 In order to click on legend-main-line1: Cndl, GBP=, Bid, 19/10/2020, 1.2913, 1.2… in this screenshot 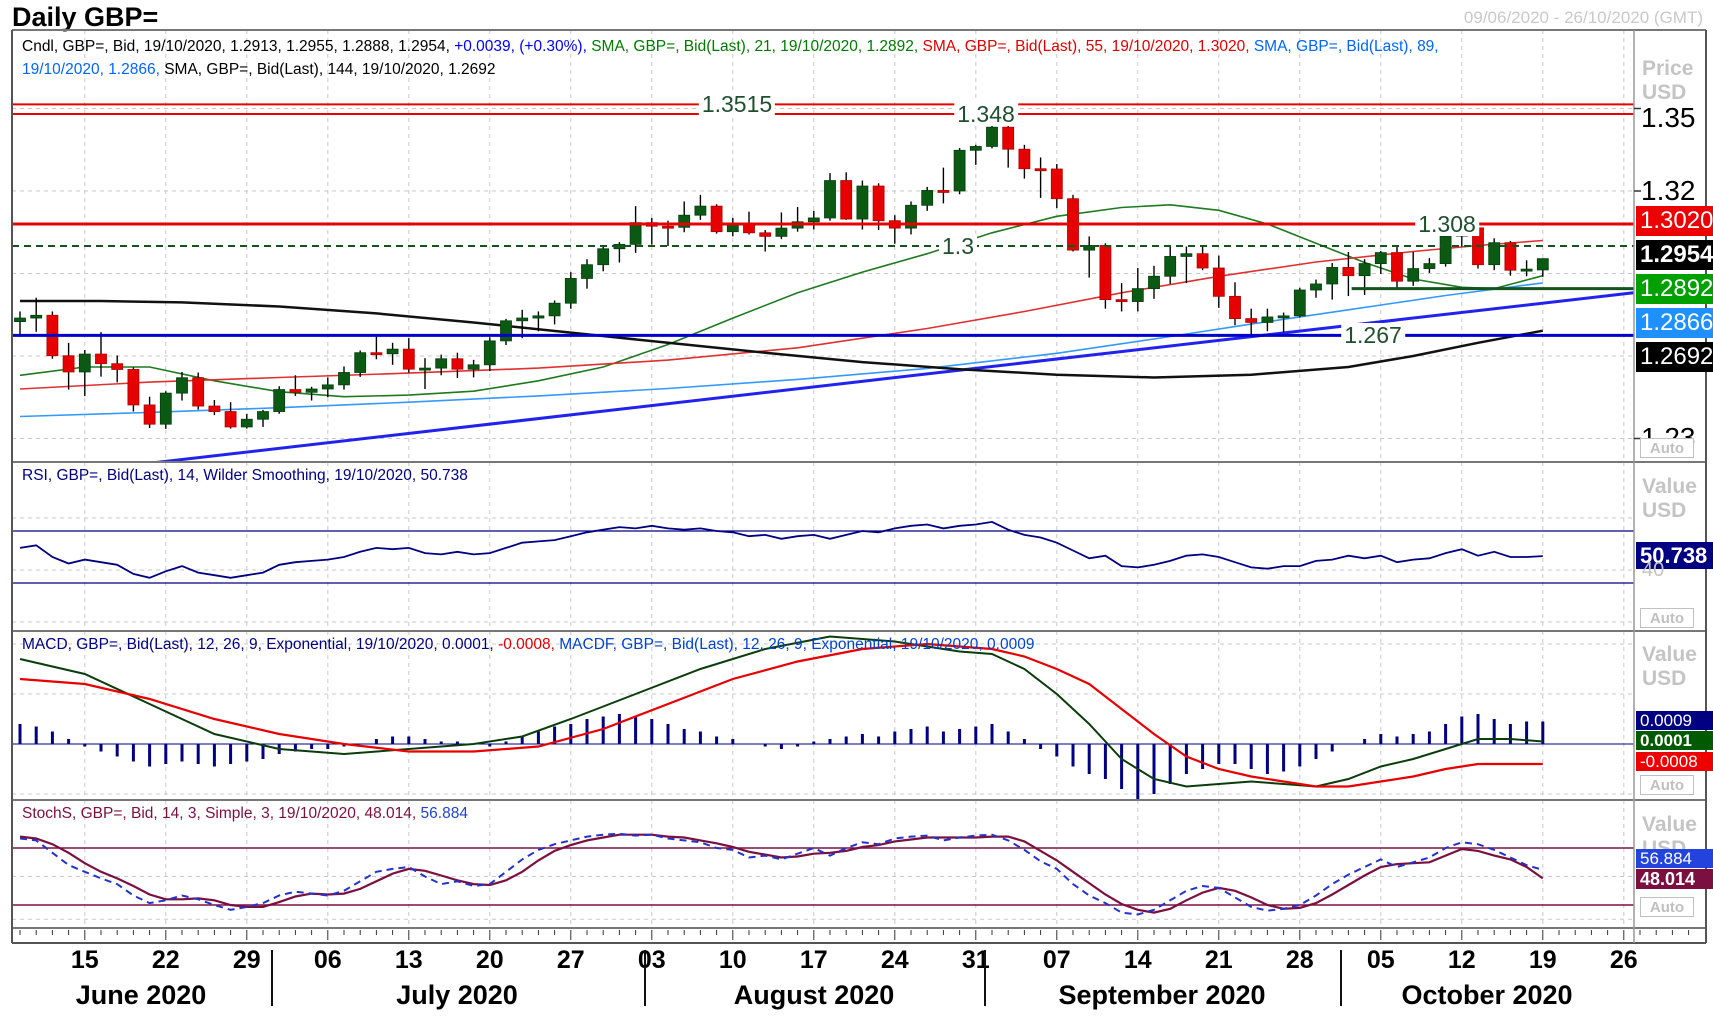, I will do `click(730, 47)`.